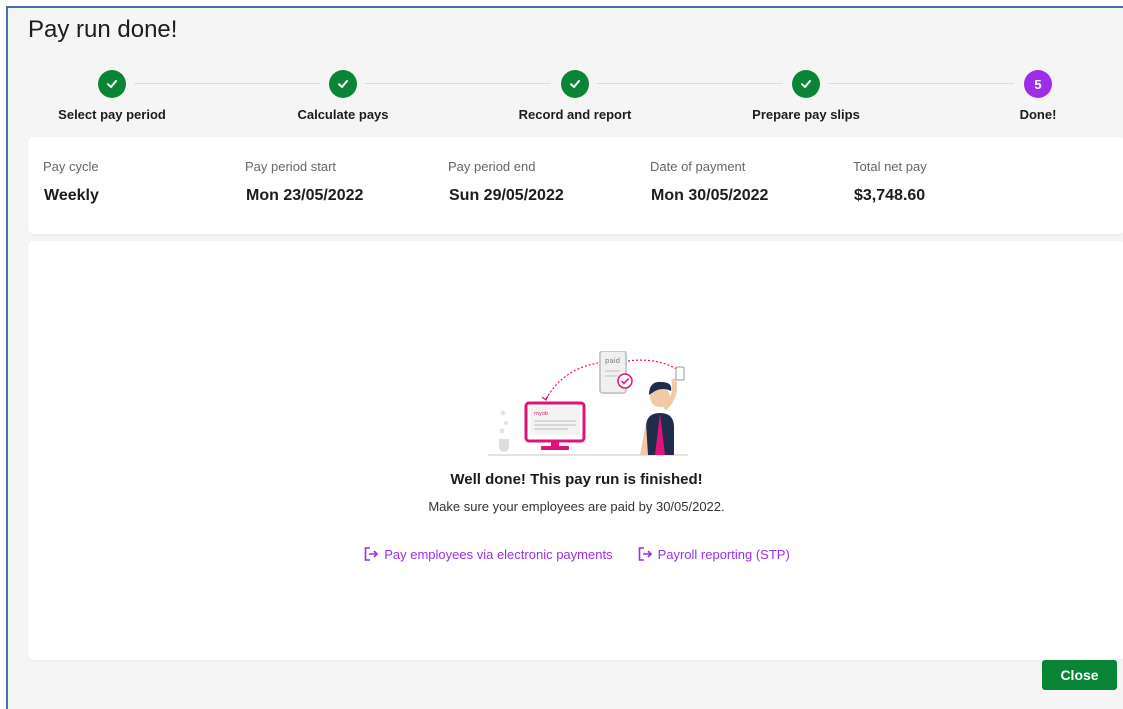 The height and width of the screenshot is (709, 1123). I want to click on summary-value: Mon 30/05/2022, so click(710, 195).